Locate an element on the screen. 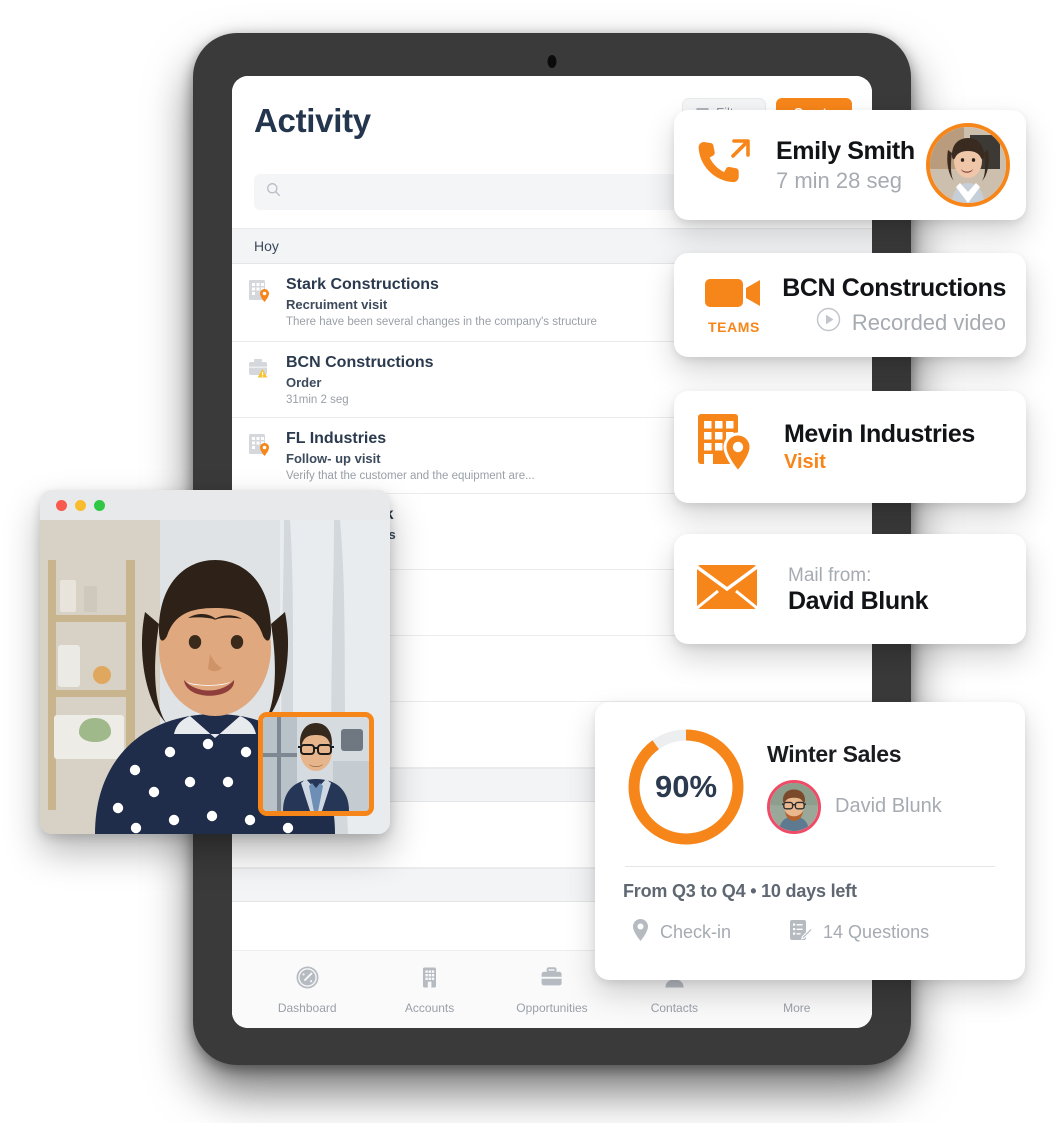  visit-details: Mevin Industries Visit is located at coordinates (879, 447).